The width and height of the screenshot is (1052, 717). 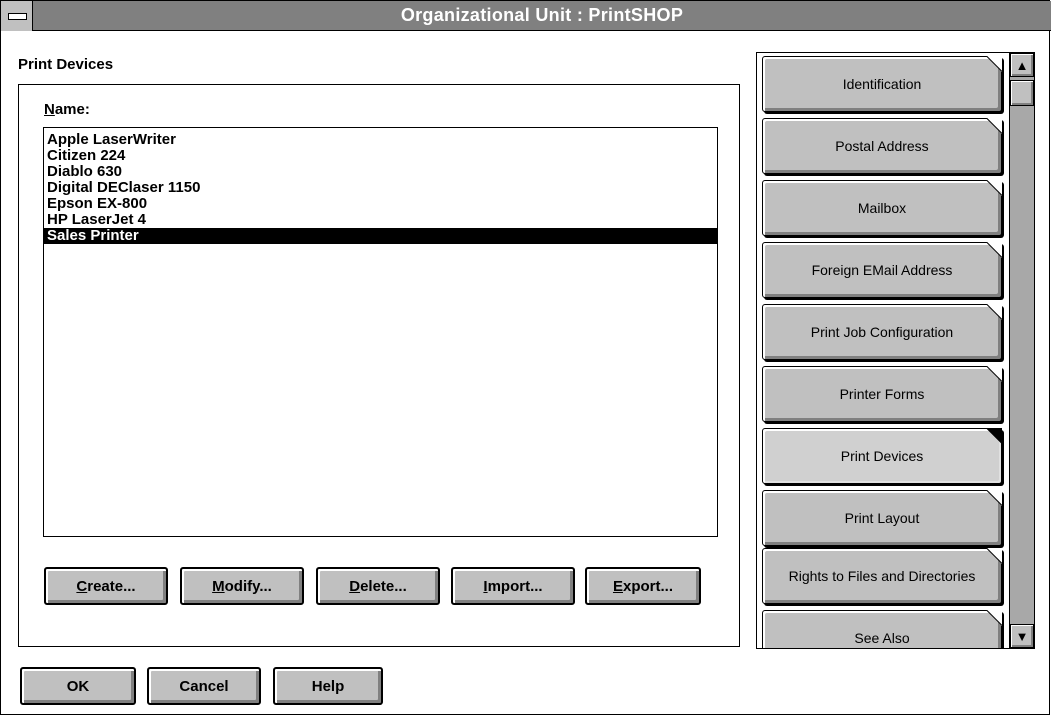 I want to click on name-label-rest: ame:, so click(x=72, y=109).